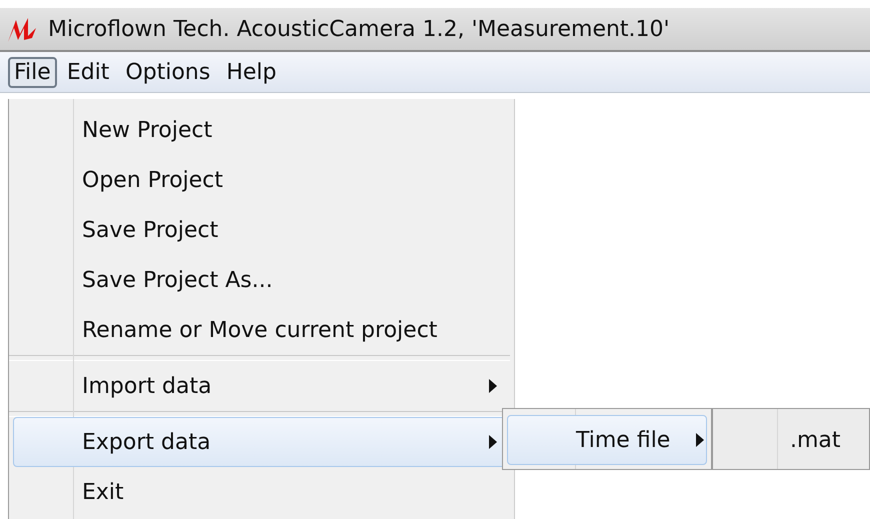 This screenshot has width=870, height=519. I want to click on menu-item: Save Project, so click(261, 230).